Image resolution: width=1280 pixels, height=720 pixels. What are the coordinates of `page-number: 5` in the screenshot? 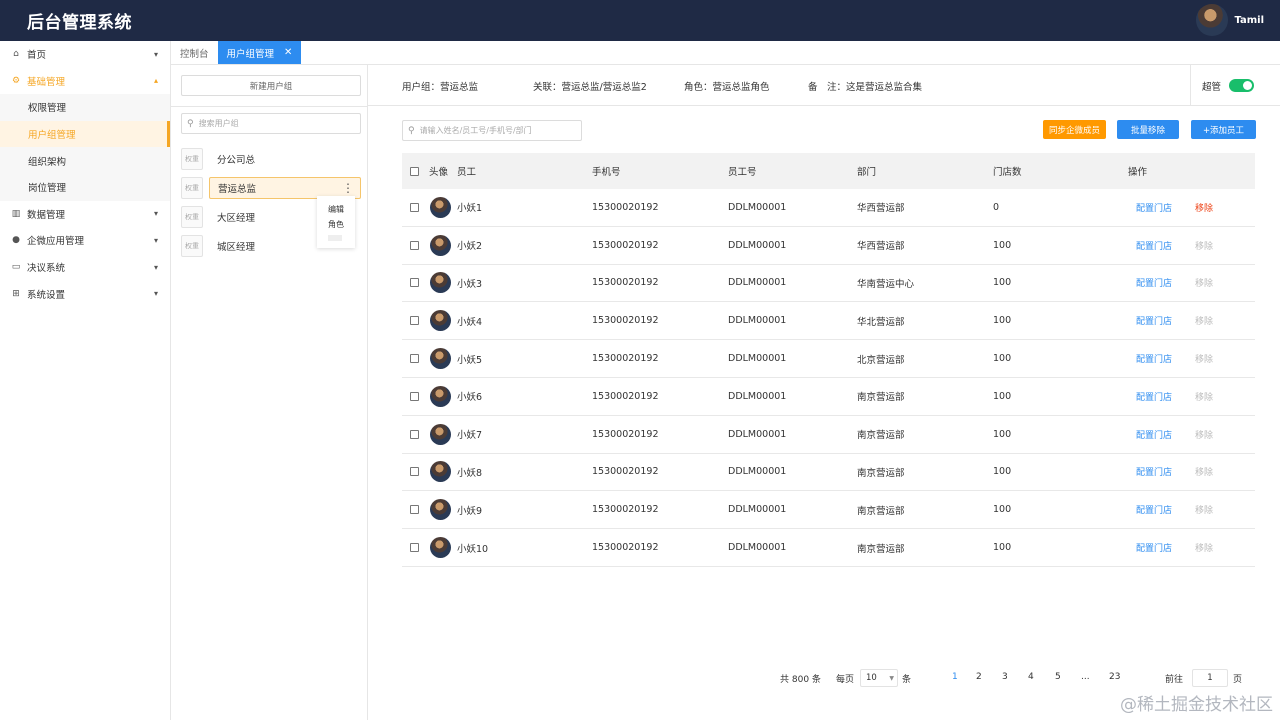 It's located at (1058, 677).